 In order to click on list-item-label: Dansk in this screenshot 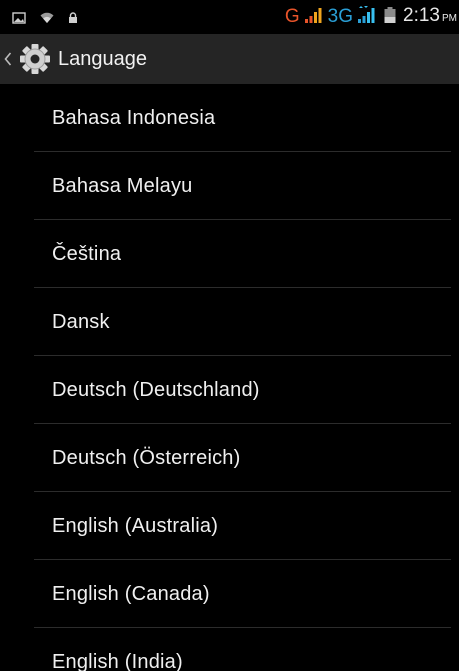, I will do `click(81, 321)`.